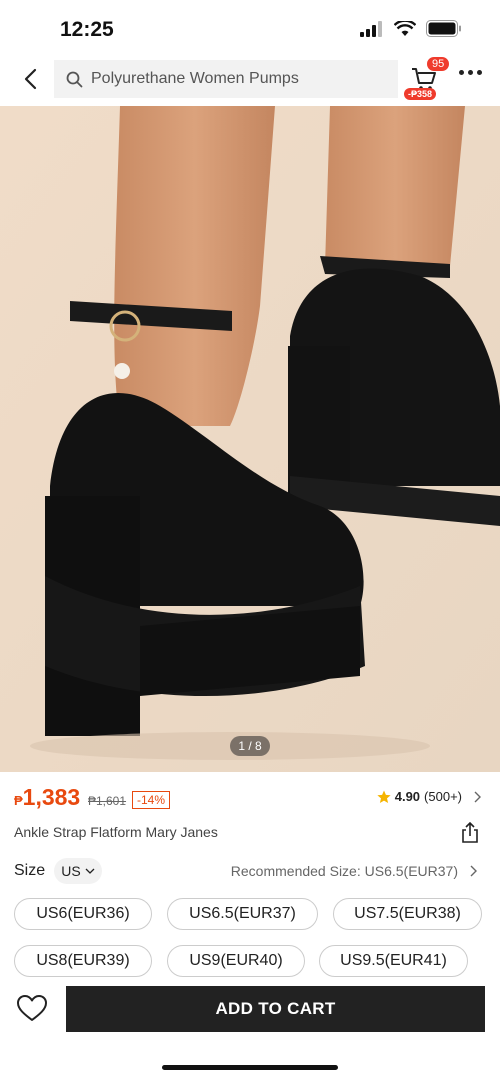 The width and height of the screenshot is (500, 1080). I want to click on search-query: Polyurethane Women Pumps, so click(195, 78).